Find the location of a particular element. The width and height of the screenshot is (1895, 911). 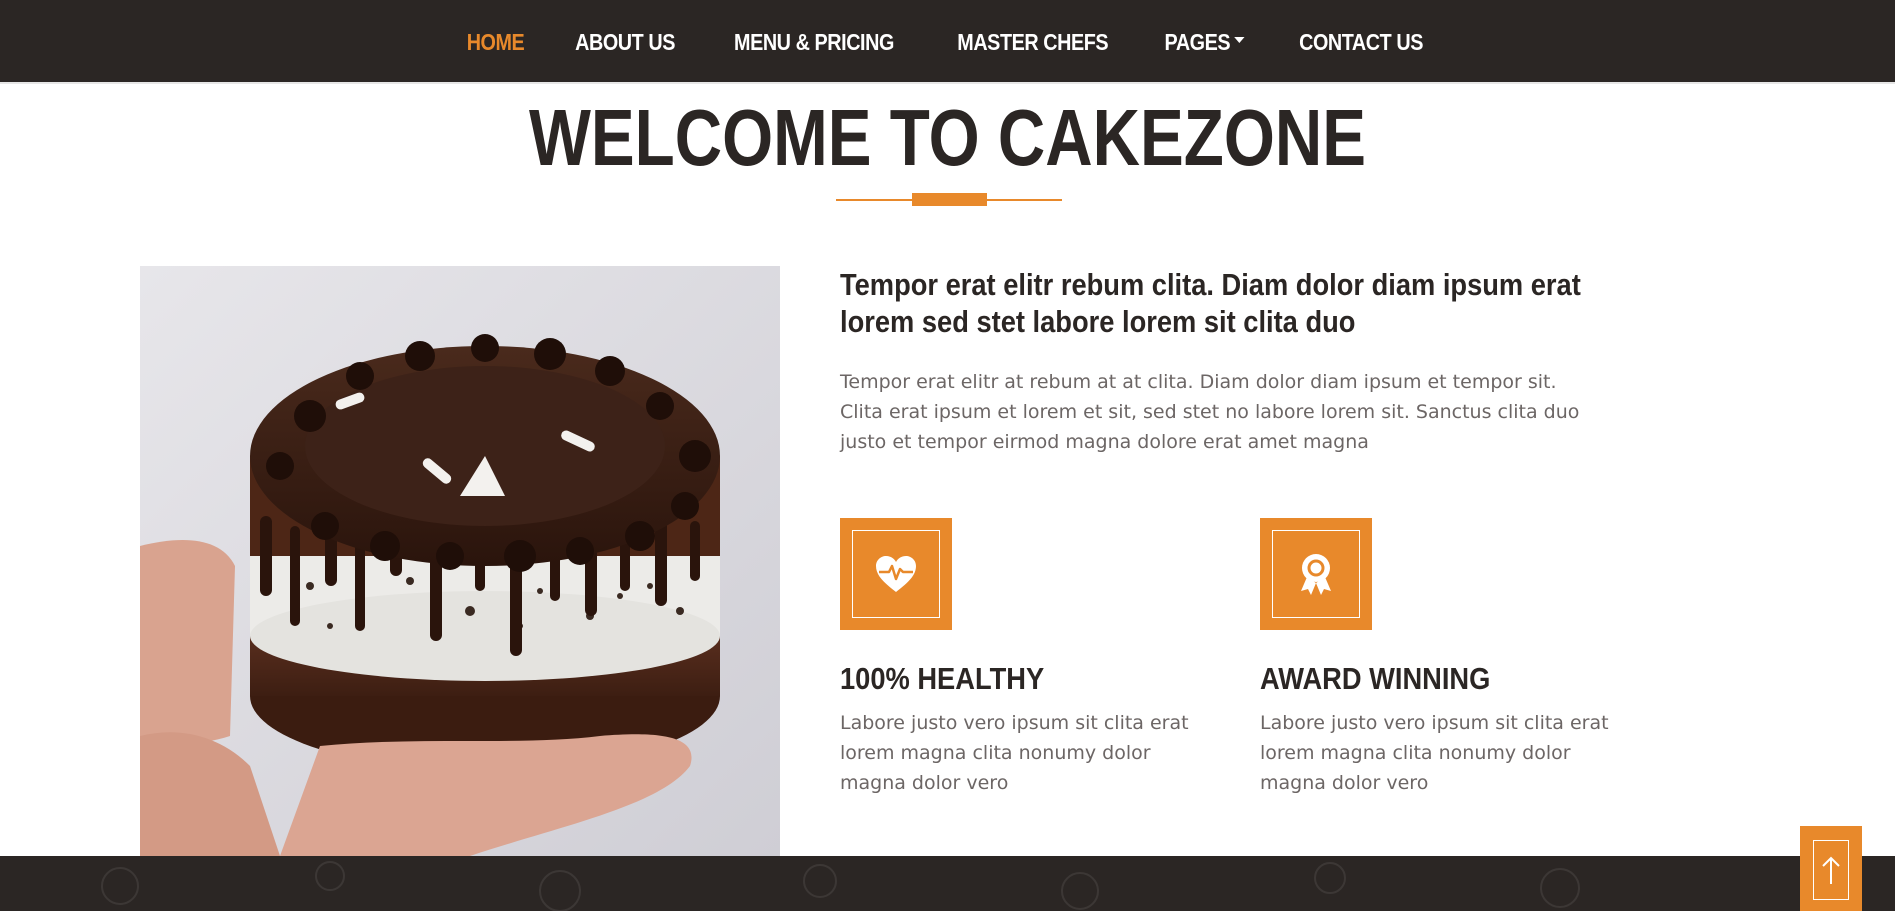

back-to-top-button is located at coordinates (1831, 868).